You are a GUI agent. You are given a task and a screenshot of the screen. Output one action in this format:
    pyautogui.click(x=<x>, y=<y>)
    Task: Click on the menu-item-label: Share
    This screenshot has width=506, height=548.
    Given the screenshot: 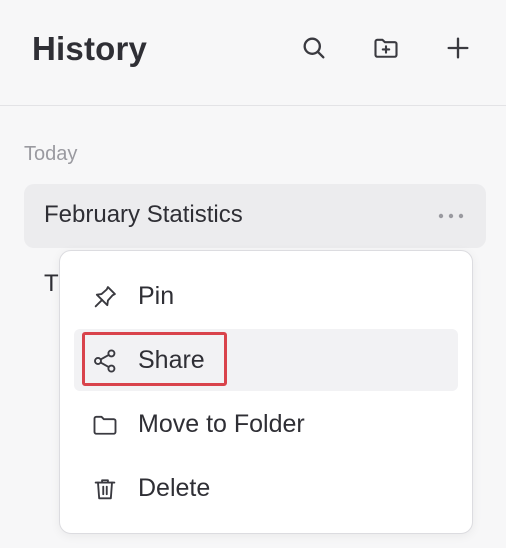 What is the action you would take?
    pyautogui.click(x=171, y=360)
    